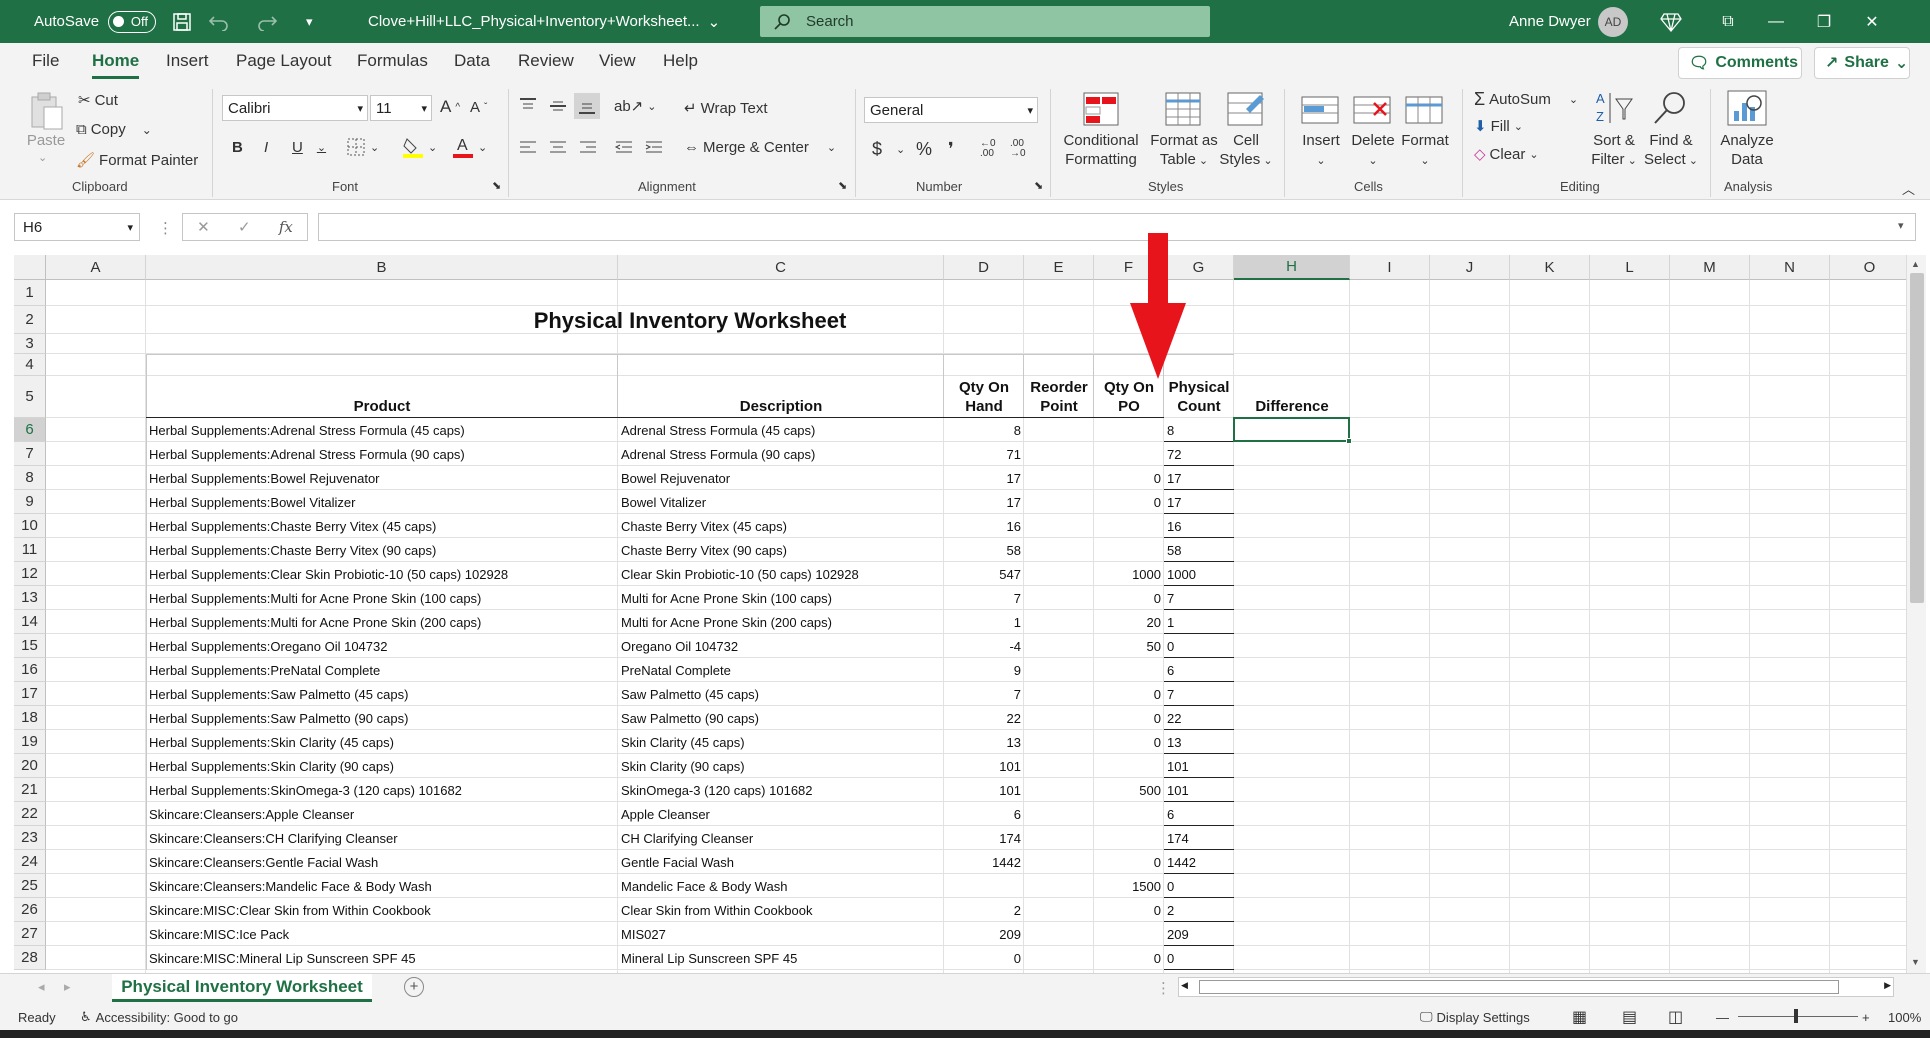  I want to click on row-header-18: 18, so click(30, 718).